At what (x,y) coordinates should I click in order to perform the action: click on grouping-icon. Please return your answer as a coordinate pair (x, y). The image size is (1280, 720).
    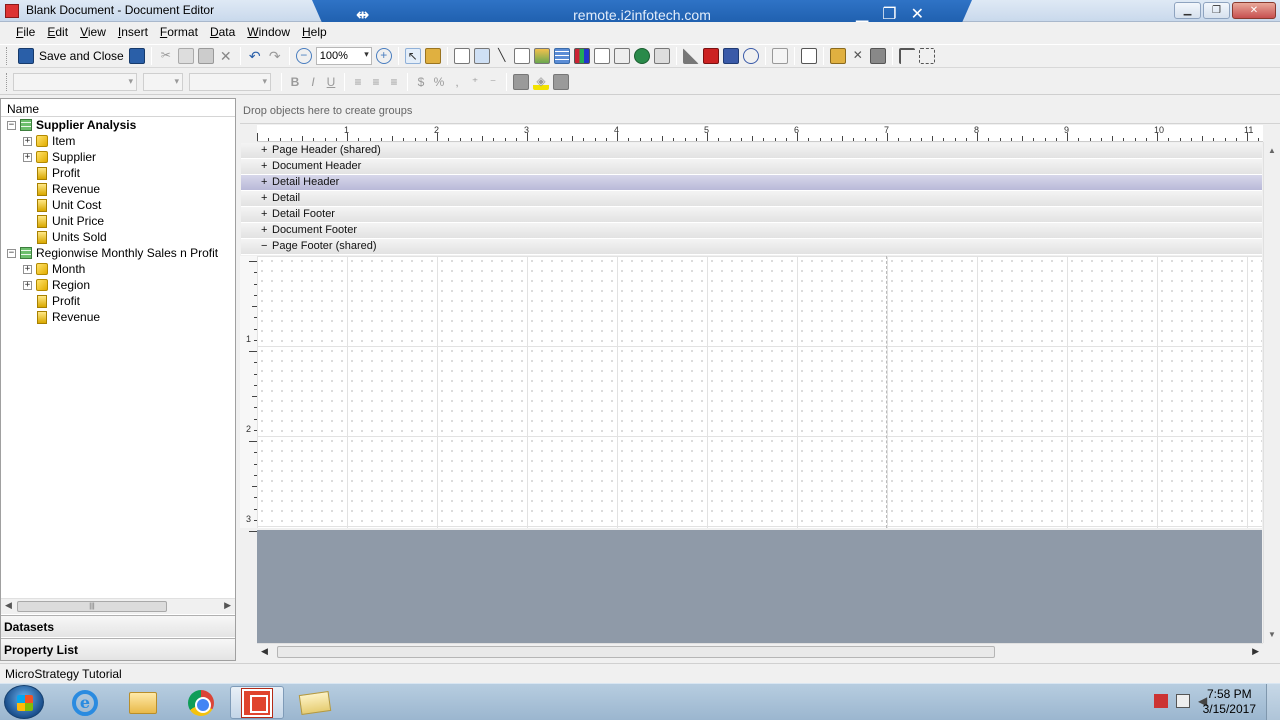
    Looking at the image, I should click on (808, 56).